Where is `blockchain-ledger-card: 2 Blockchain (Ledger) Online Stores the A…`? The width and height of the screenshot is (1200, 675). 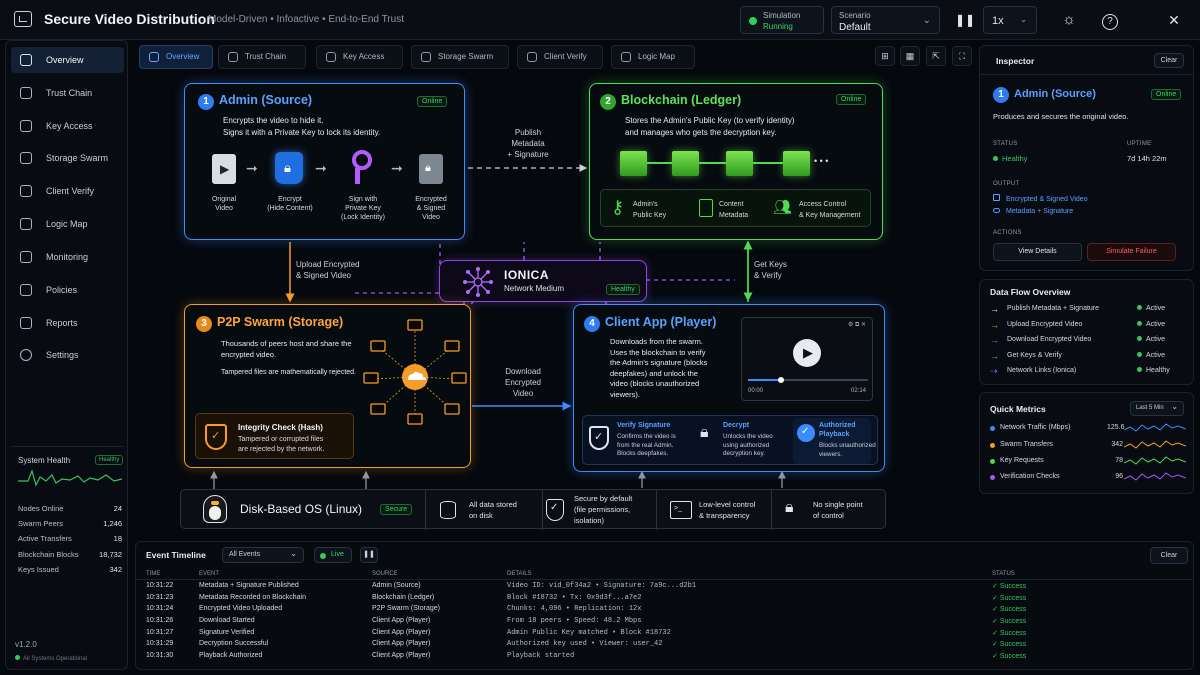 blockchain-ledger-card: 2 Blockchain (Ledger) Online Stores the A… is located at coordinates (736, 161).